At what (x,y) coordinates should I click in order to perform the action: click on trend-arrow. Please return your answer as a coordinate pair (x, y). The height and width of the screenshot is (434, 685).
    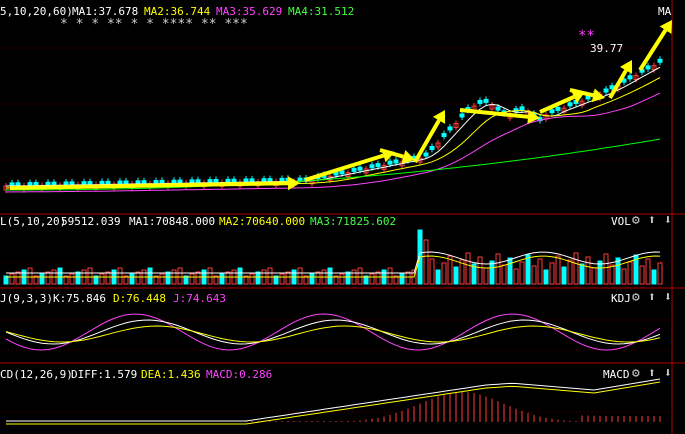
    Looking at the image, I should click on (581, 93).